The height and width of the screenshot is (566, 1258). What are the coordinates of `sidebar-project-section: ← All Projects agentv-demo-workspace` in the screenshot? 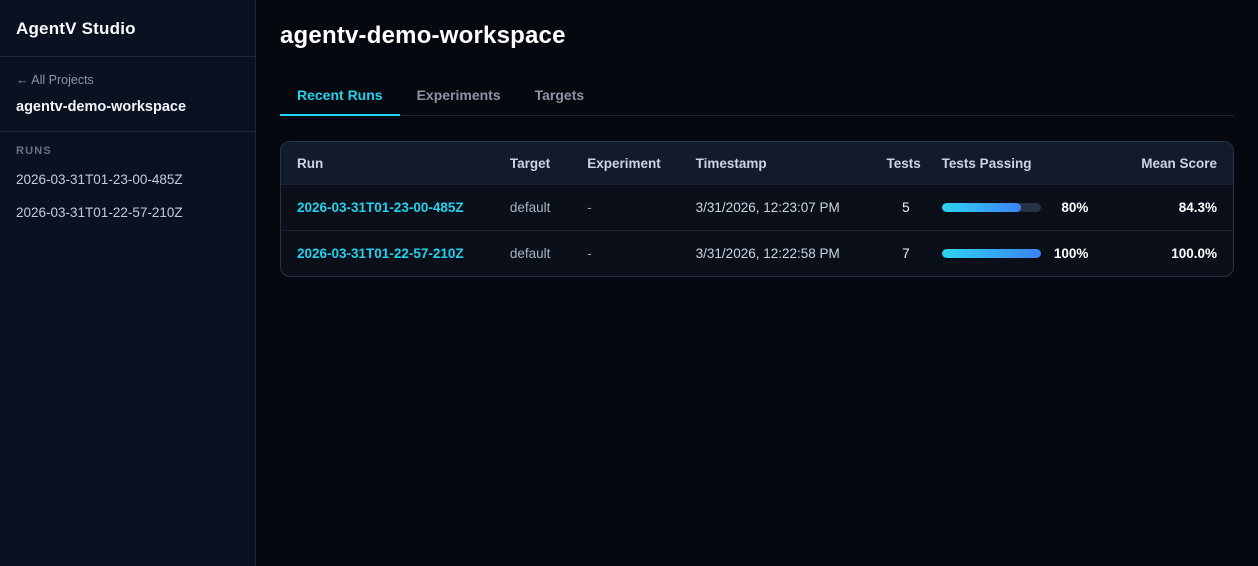 It's located at (127, 94).